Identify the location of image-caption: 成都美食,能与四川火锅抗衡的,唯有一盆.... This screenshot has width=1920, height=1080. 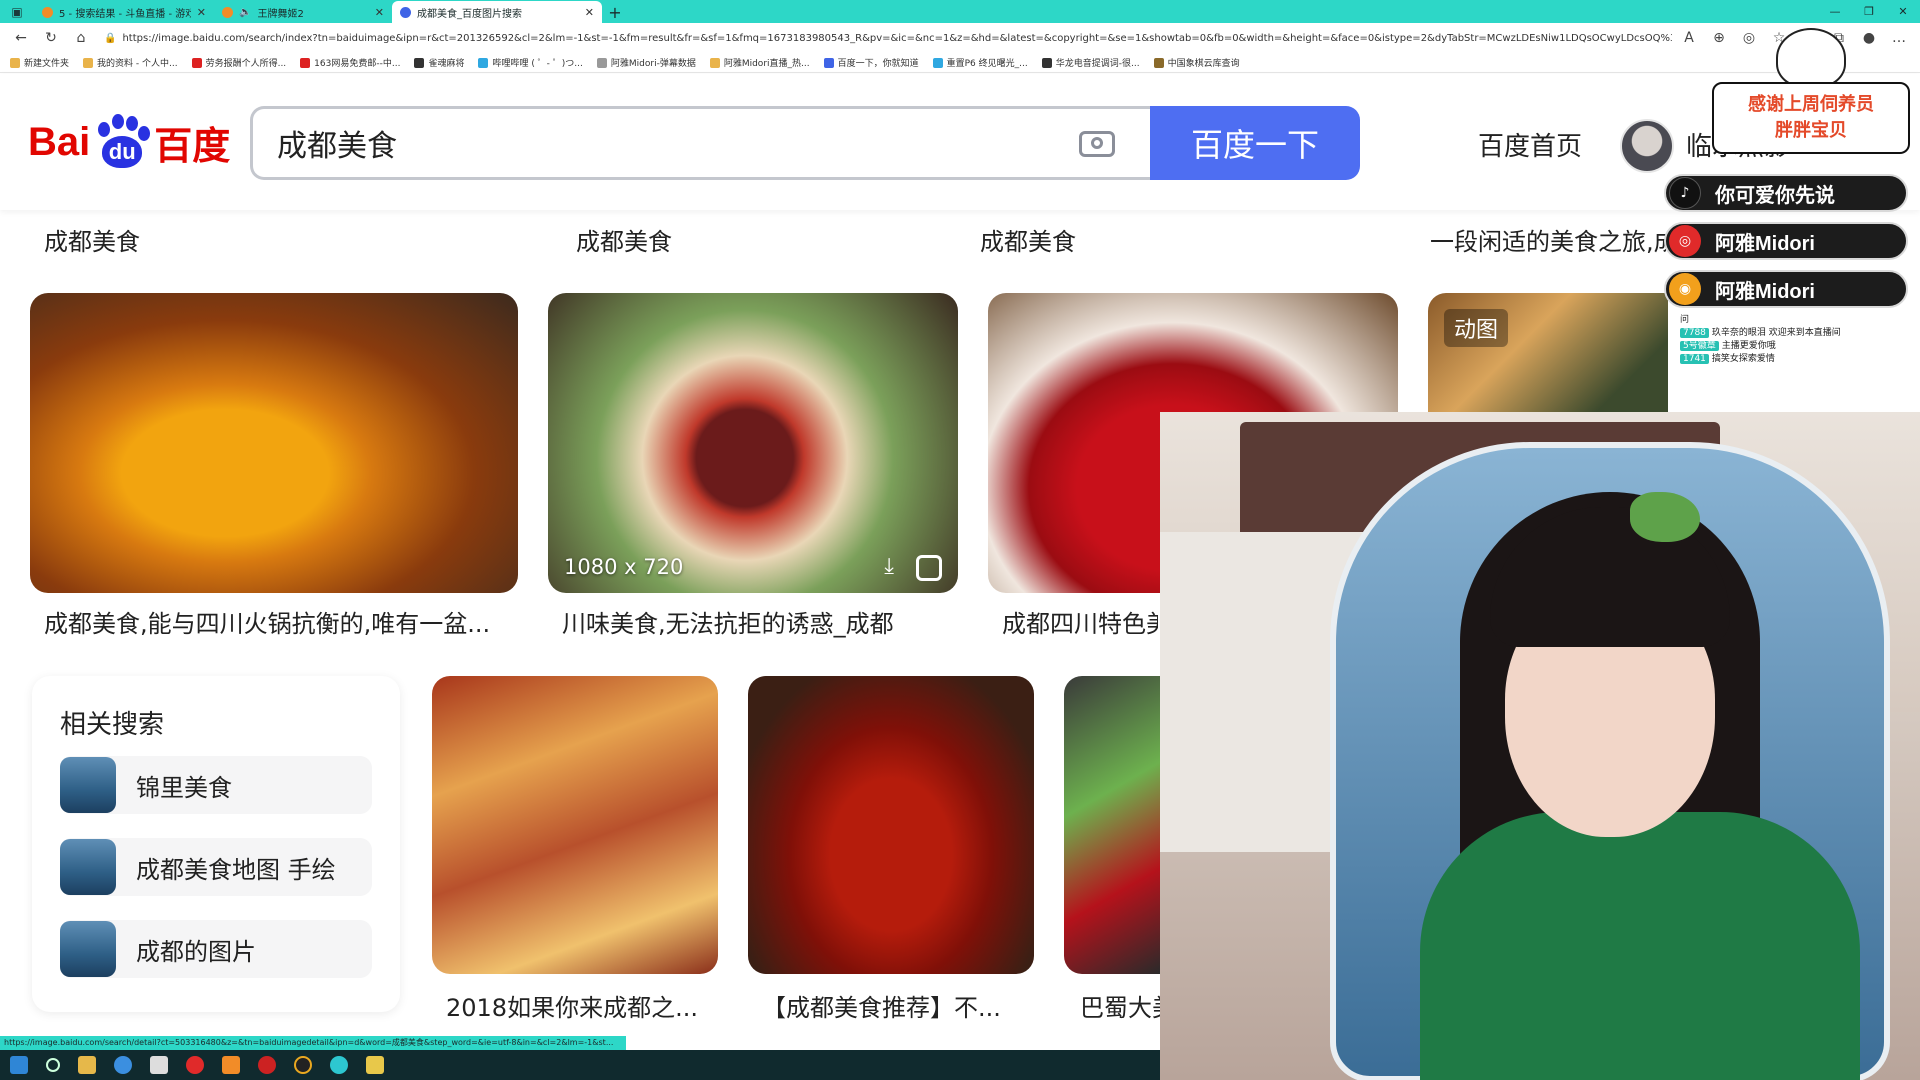
(279, 621).